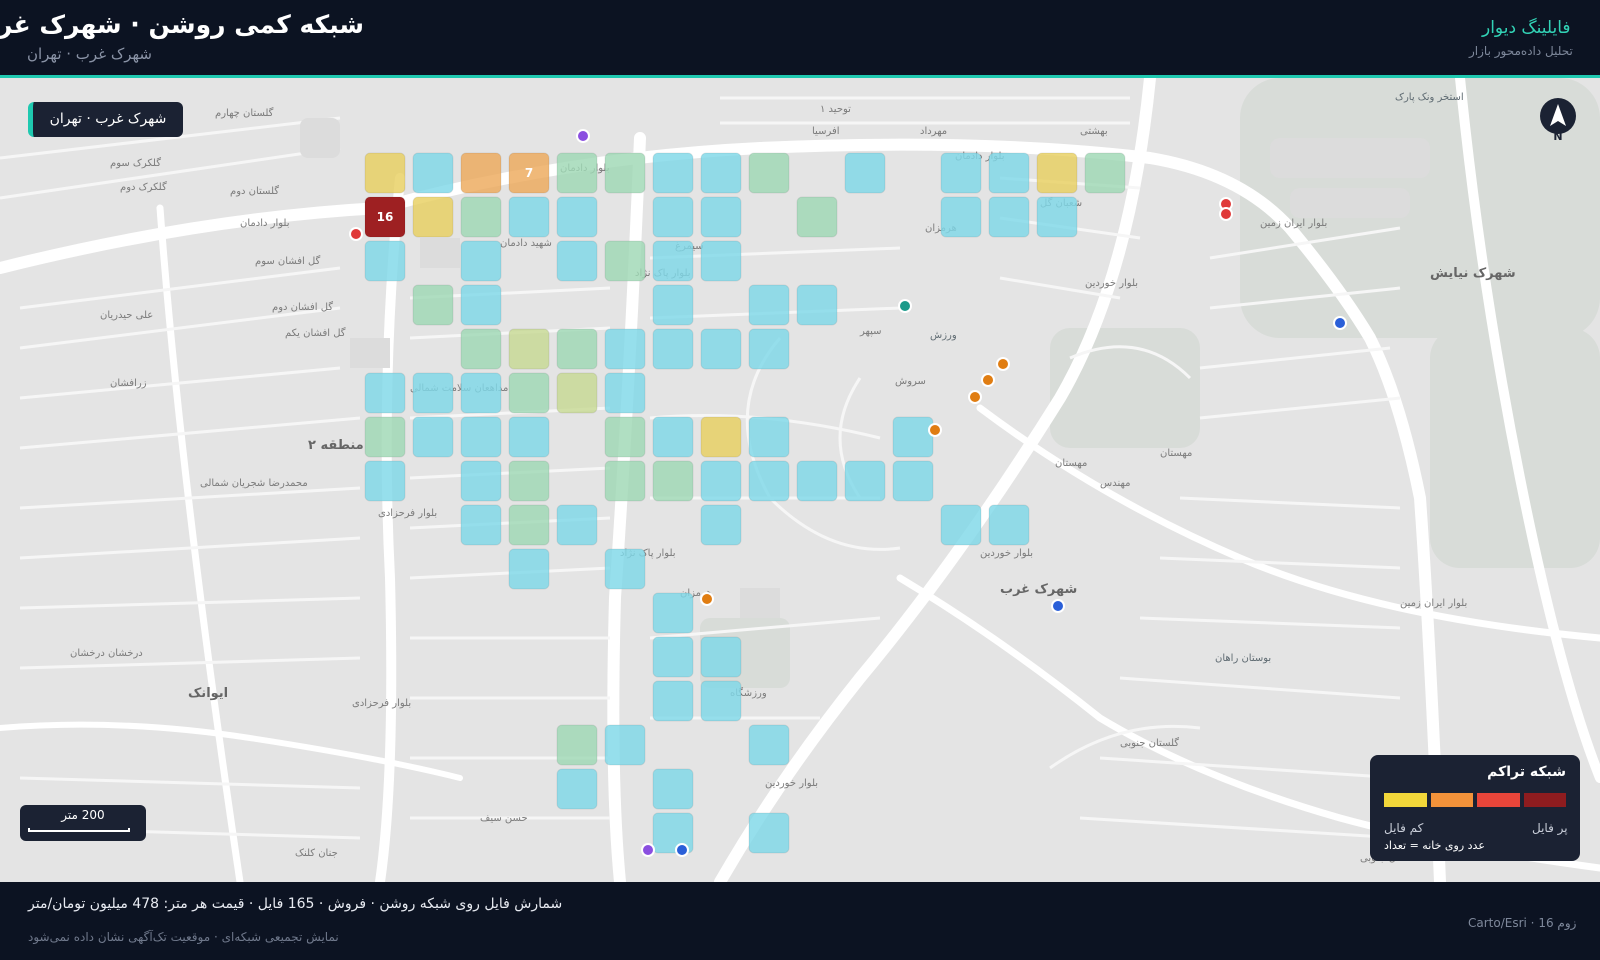 This screenshot has height=960, width=1600. Describe the element at coordinates (1522, 923) in the screenshot. I see `map-attribution: Carto/Esri · زوم 16` at that location.